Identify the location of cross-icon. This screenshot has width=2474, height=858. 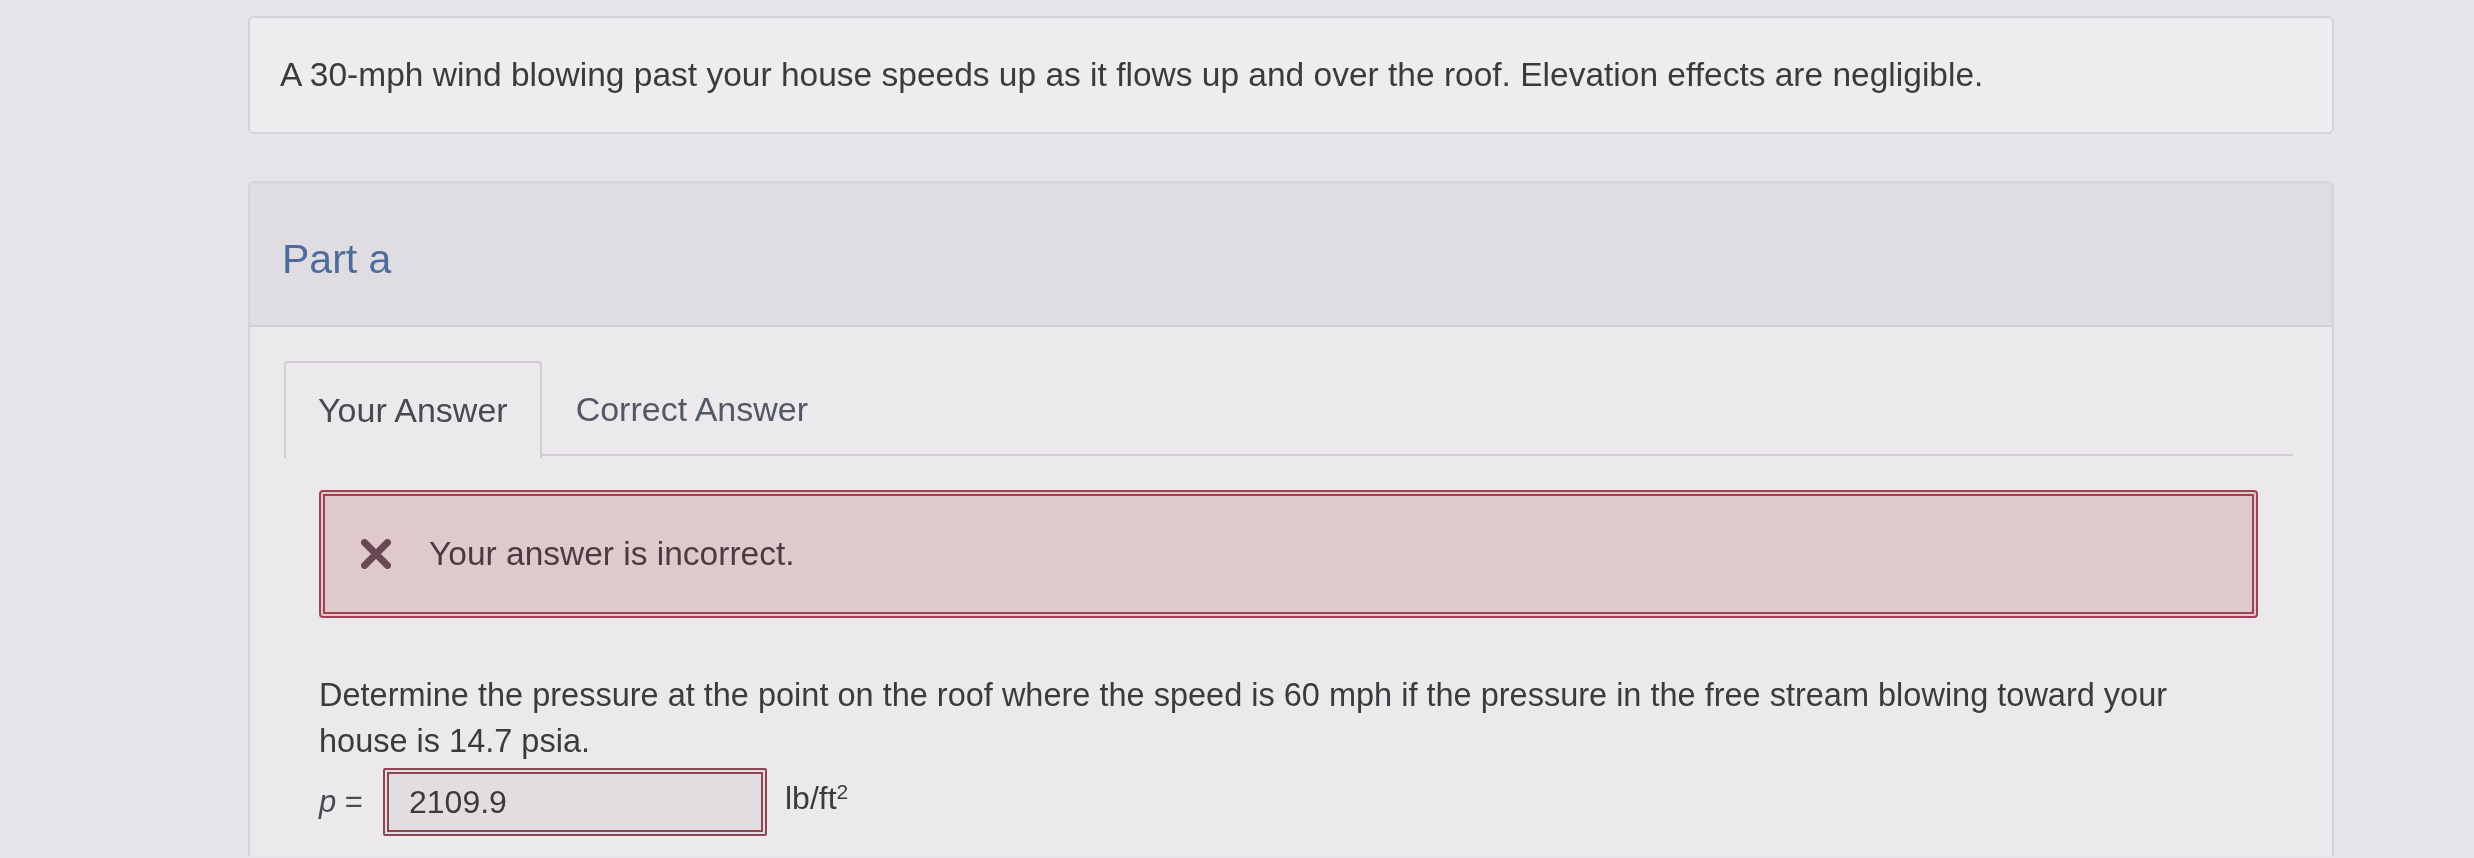
(376, 554).